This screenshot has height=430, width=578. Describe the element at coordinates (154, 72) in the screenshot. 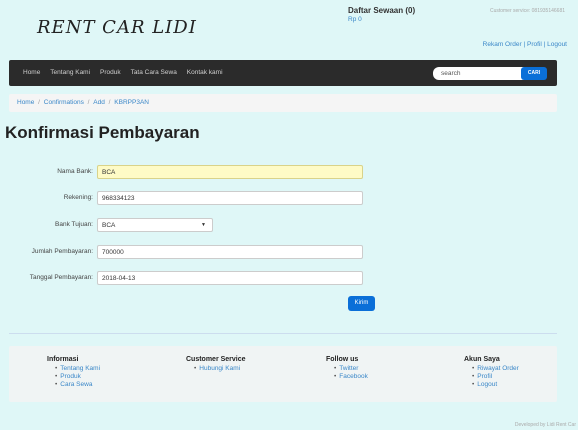

I see `nav-tata-cara-sewa: Tata Cara Sewa` at that location.